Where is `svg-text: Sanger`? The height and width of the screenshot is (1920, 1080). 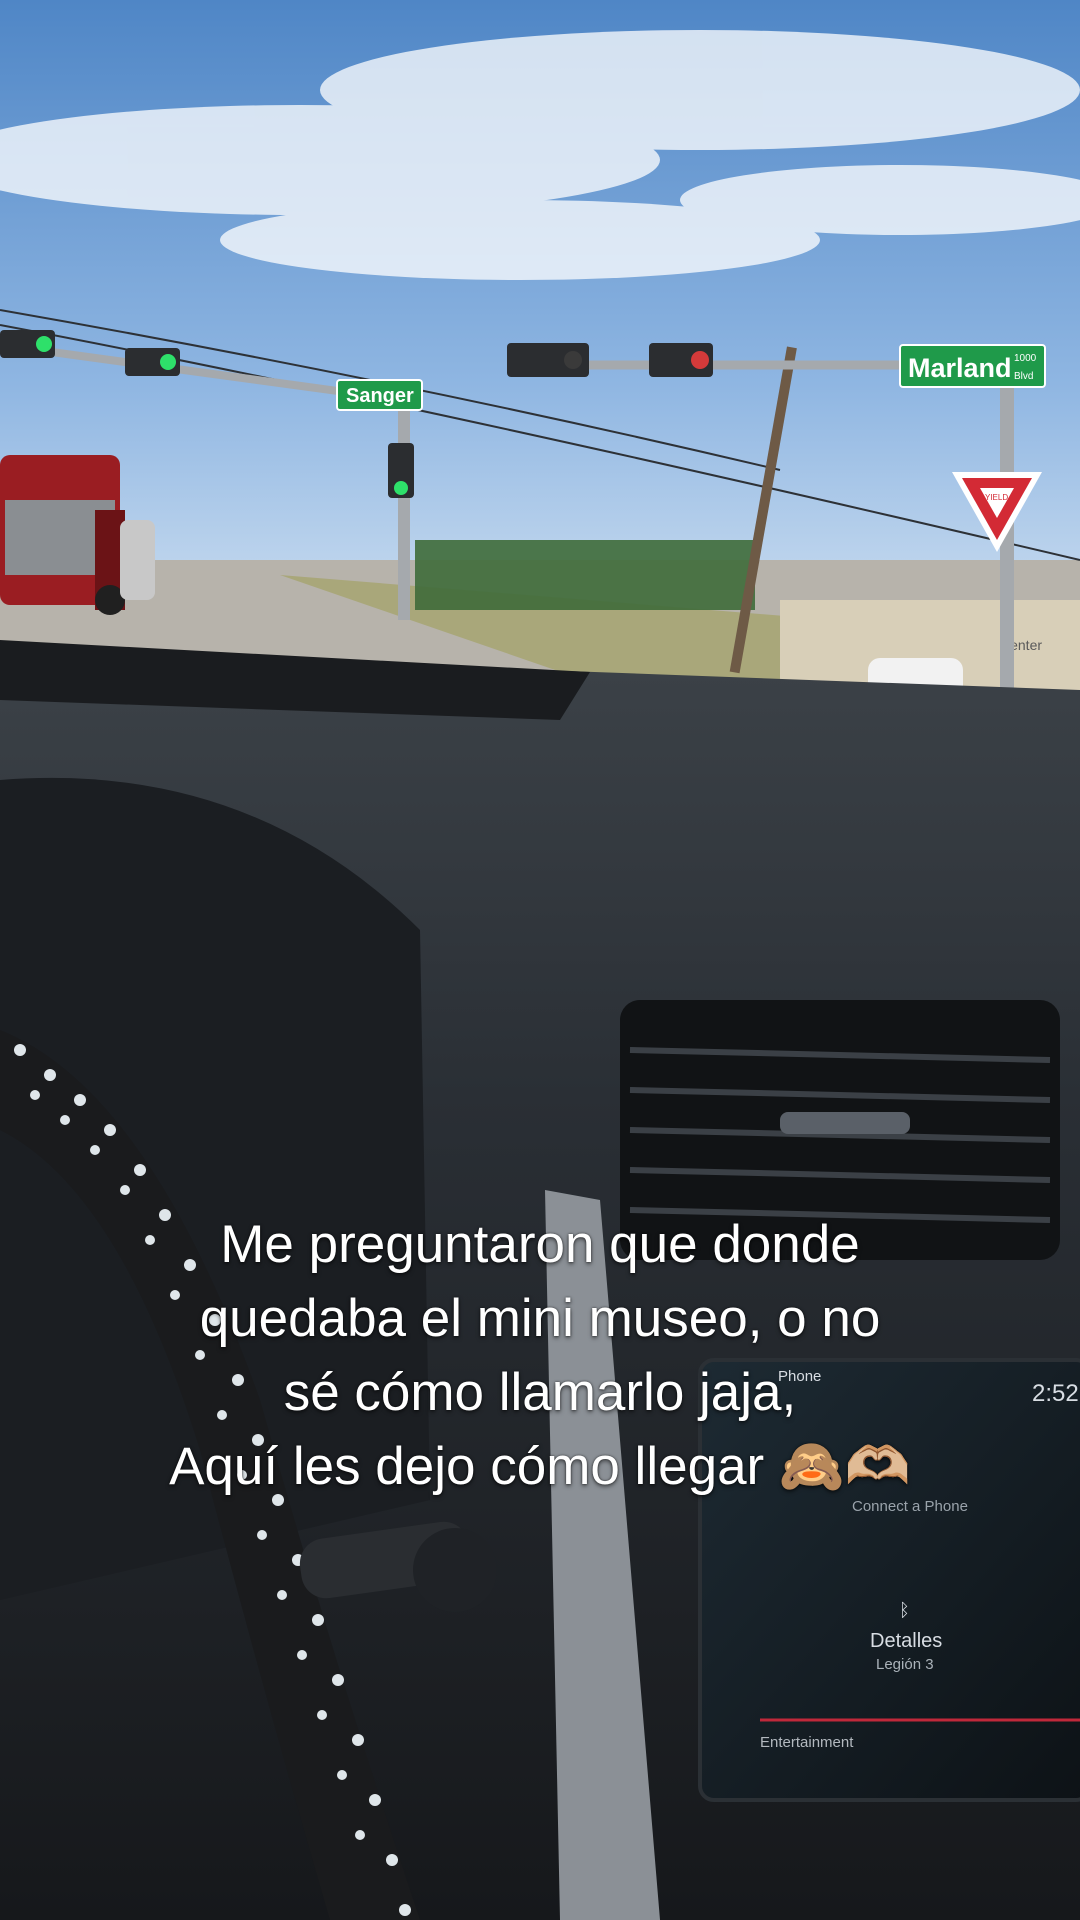
svg-text: Sanger is located at coordinates (380, 396).